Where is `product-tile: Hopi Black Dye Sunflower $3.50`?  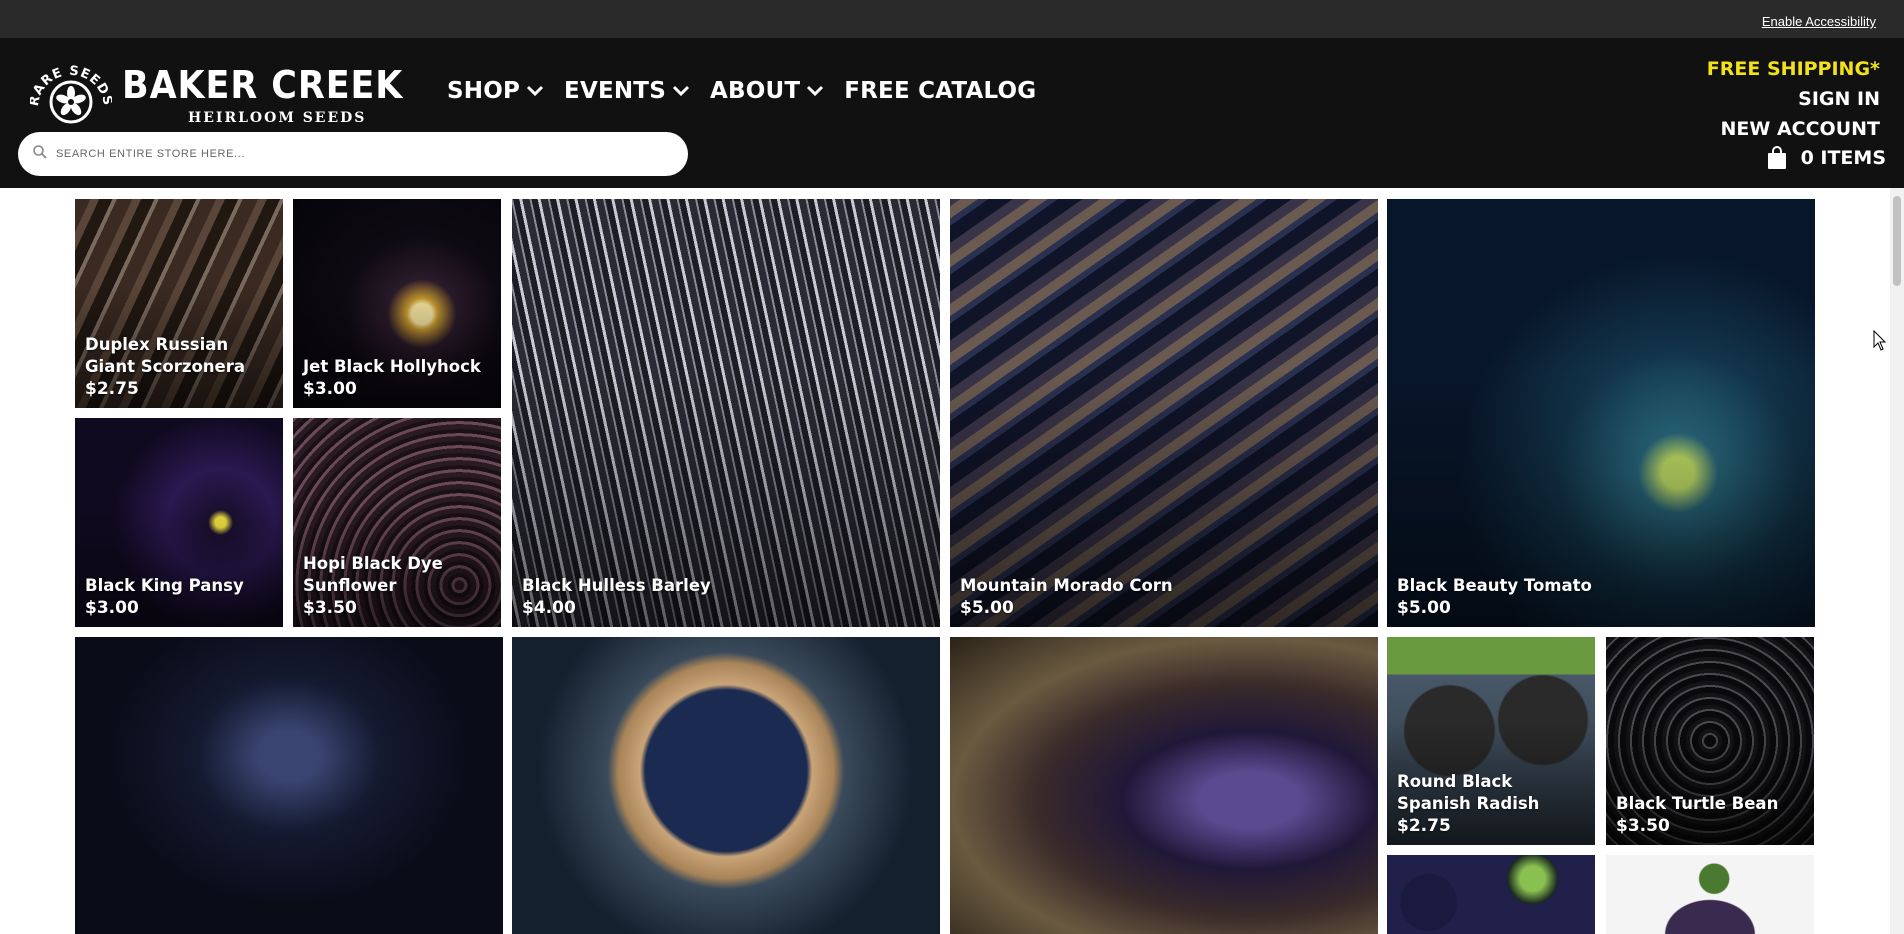
product-tile: Hopi Black Dye Sunflower $3.50 is located at coordinates (397, 522).